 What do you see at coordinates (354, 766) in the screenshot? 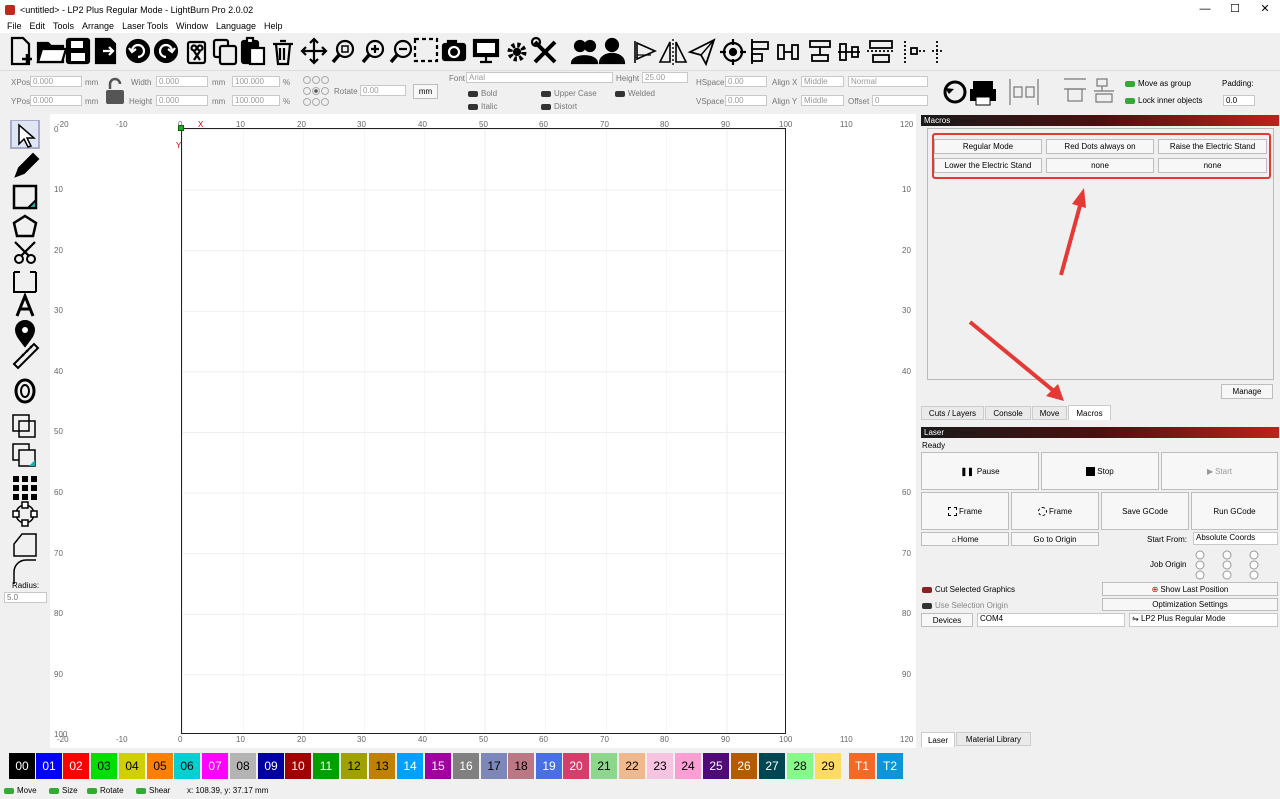
I see `layer-swatch-12: 12` at bounding box center [354, 766].